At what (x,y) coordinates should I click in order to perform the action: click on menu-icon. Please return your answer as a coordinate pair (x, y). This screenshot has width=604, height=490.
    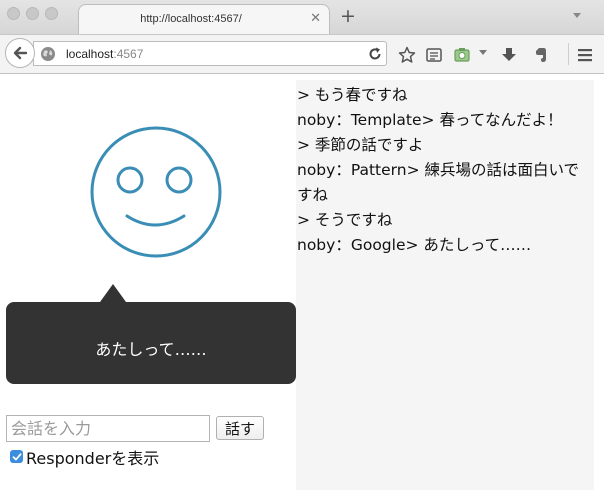
    Looking at the image, I should click on (585, 55).